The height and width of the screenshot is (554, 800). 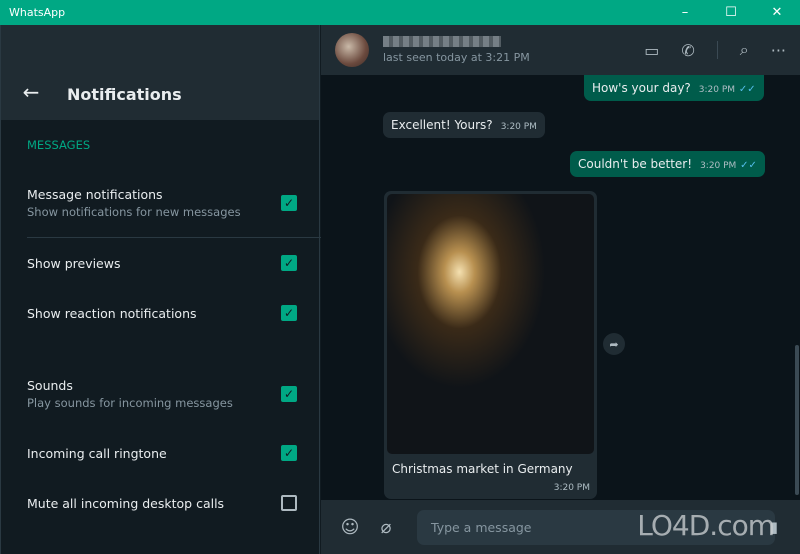 What do you see at coordinates (59, 145) in the screenshot?
I see `section-messages: MESSAGES` at bounding box center [59, 145].